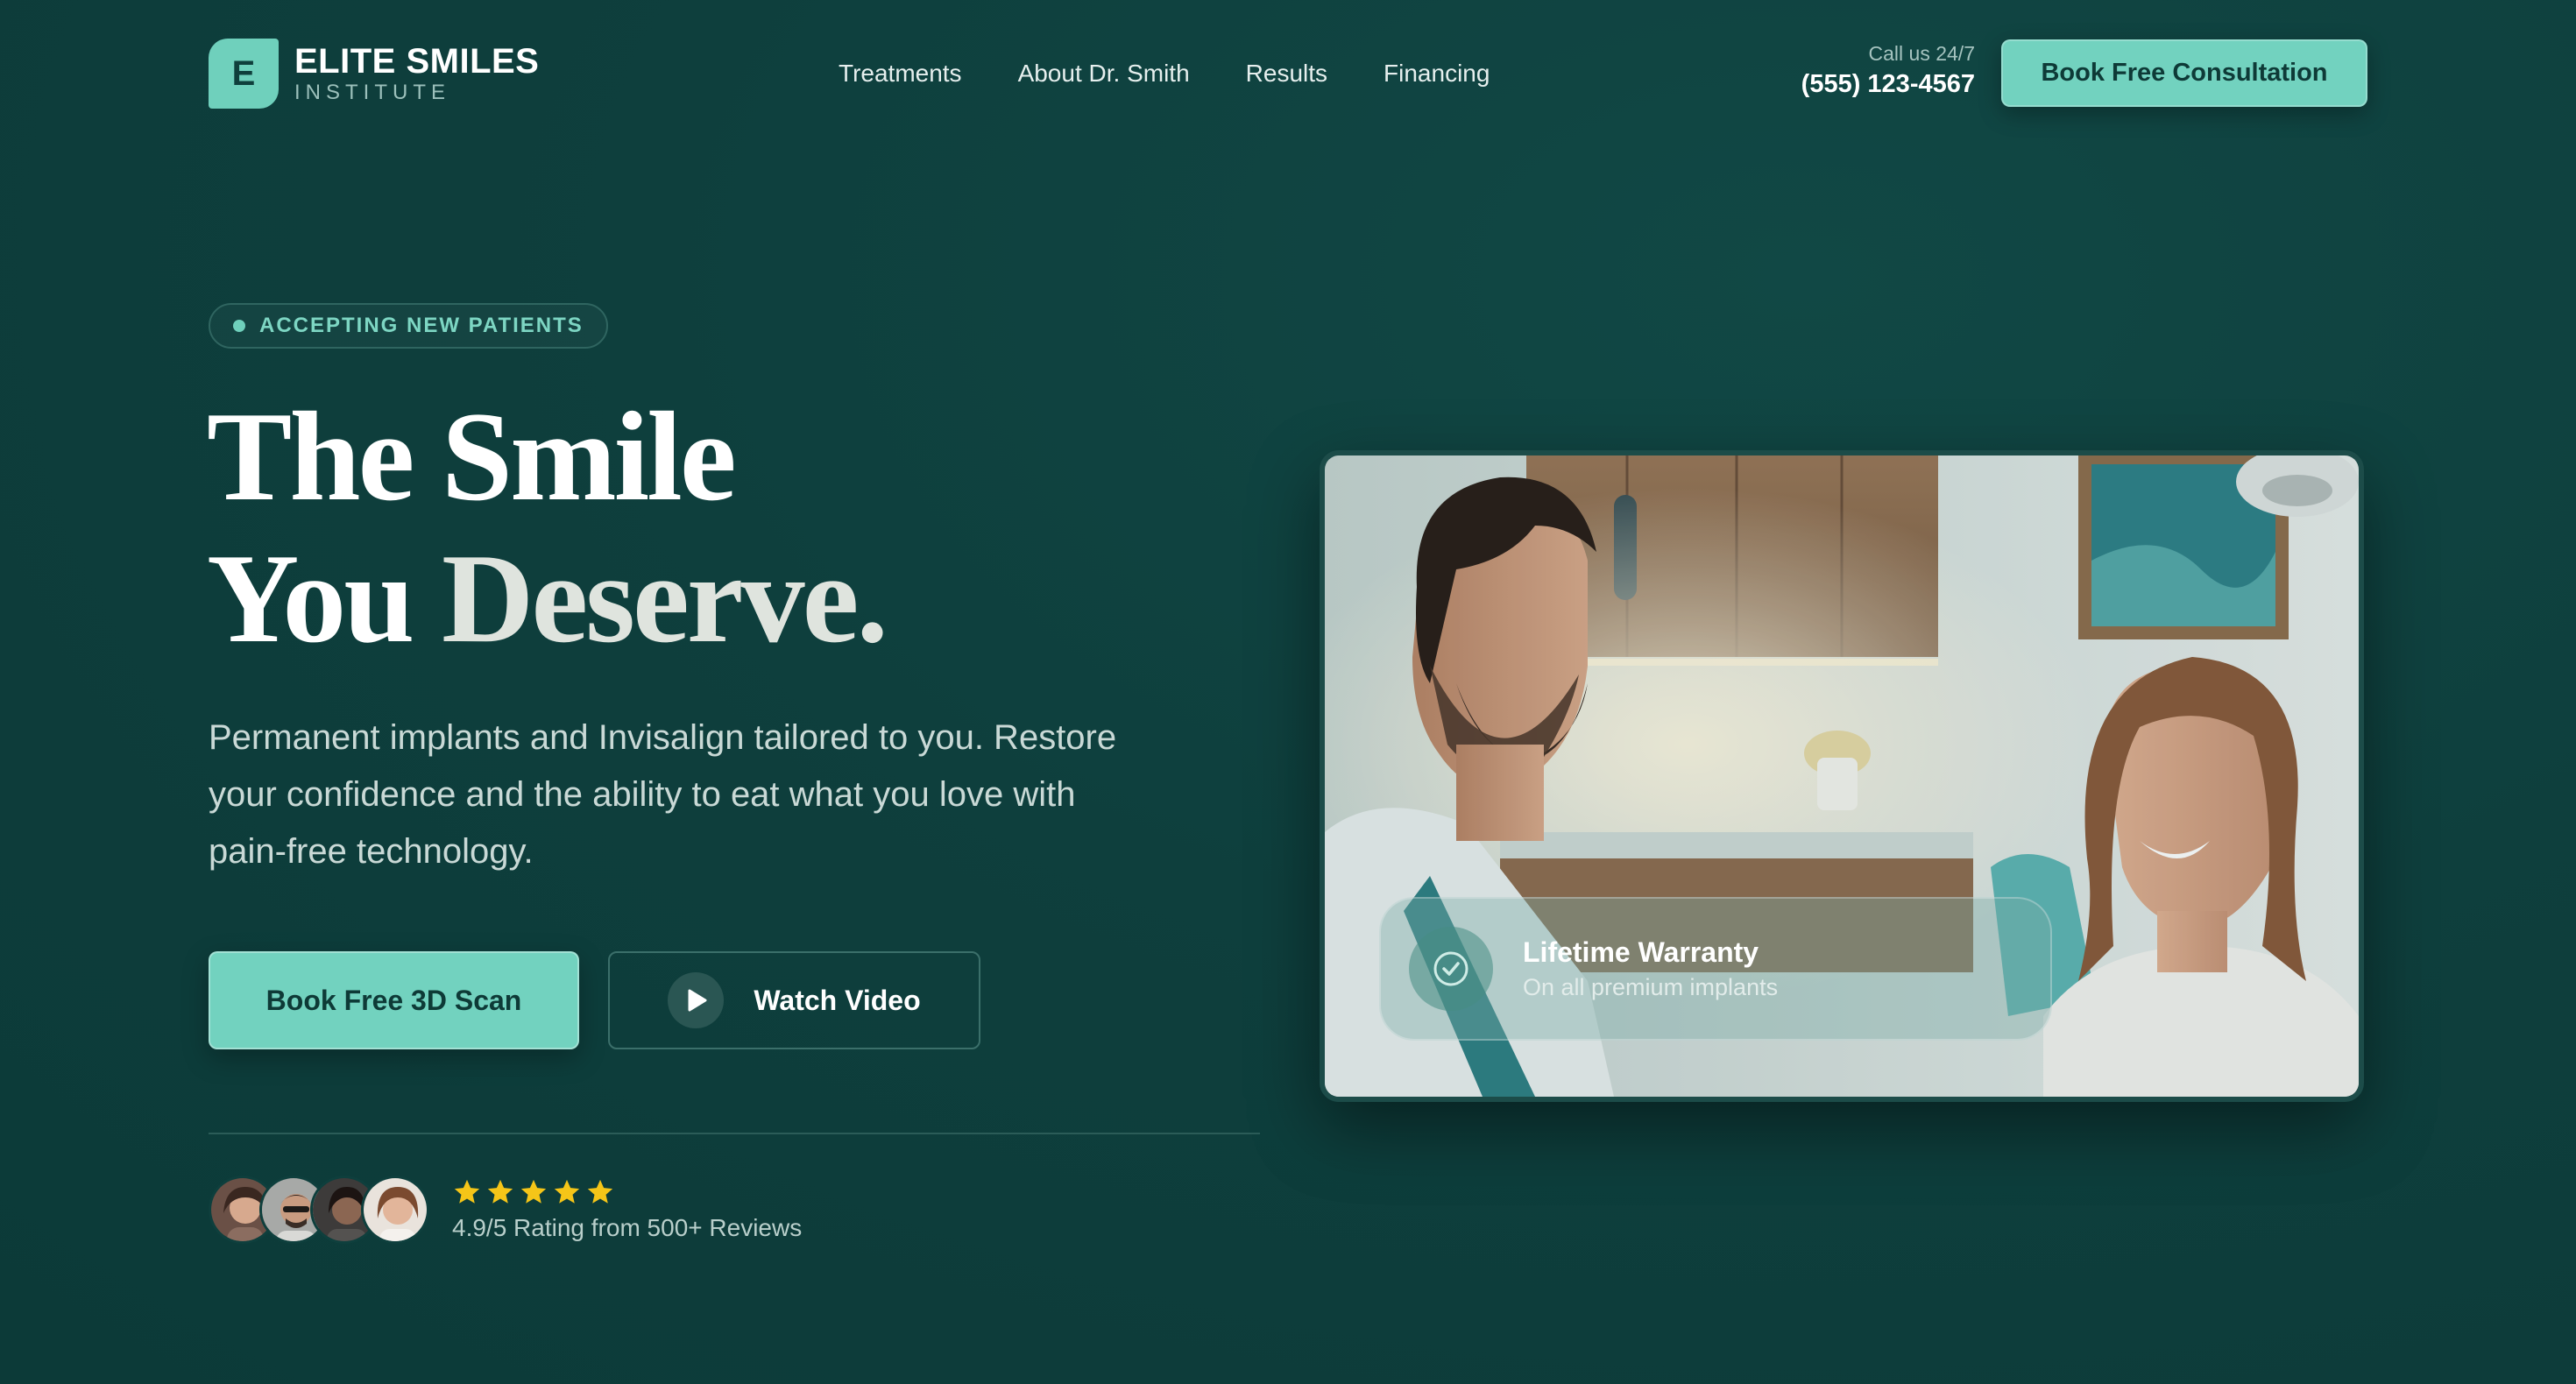 The height and width of the screenshot is (1384, 2576). I want to click on check-circle-icon, so click(1451, 969).